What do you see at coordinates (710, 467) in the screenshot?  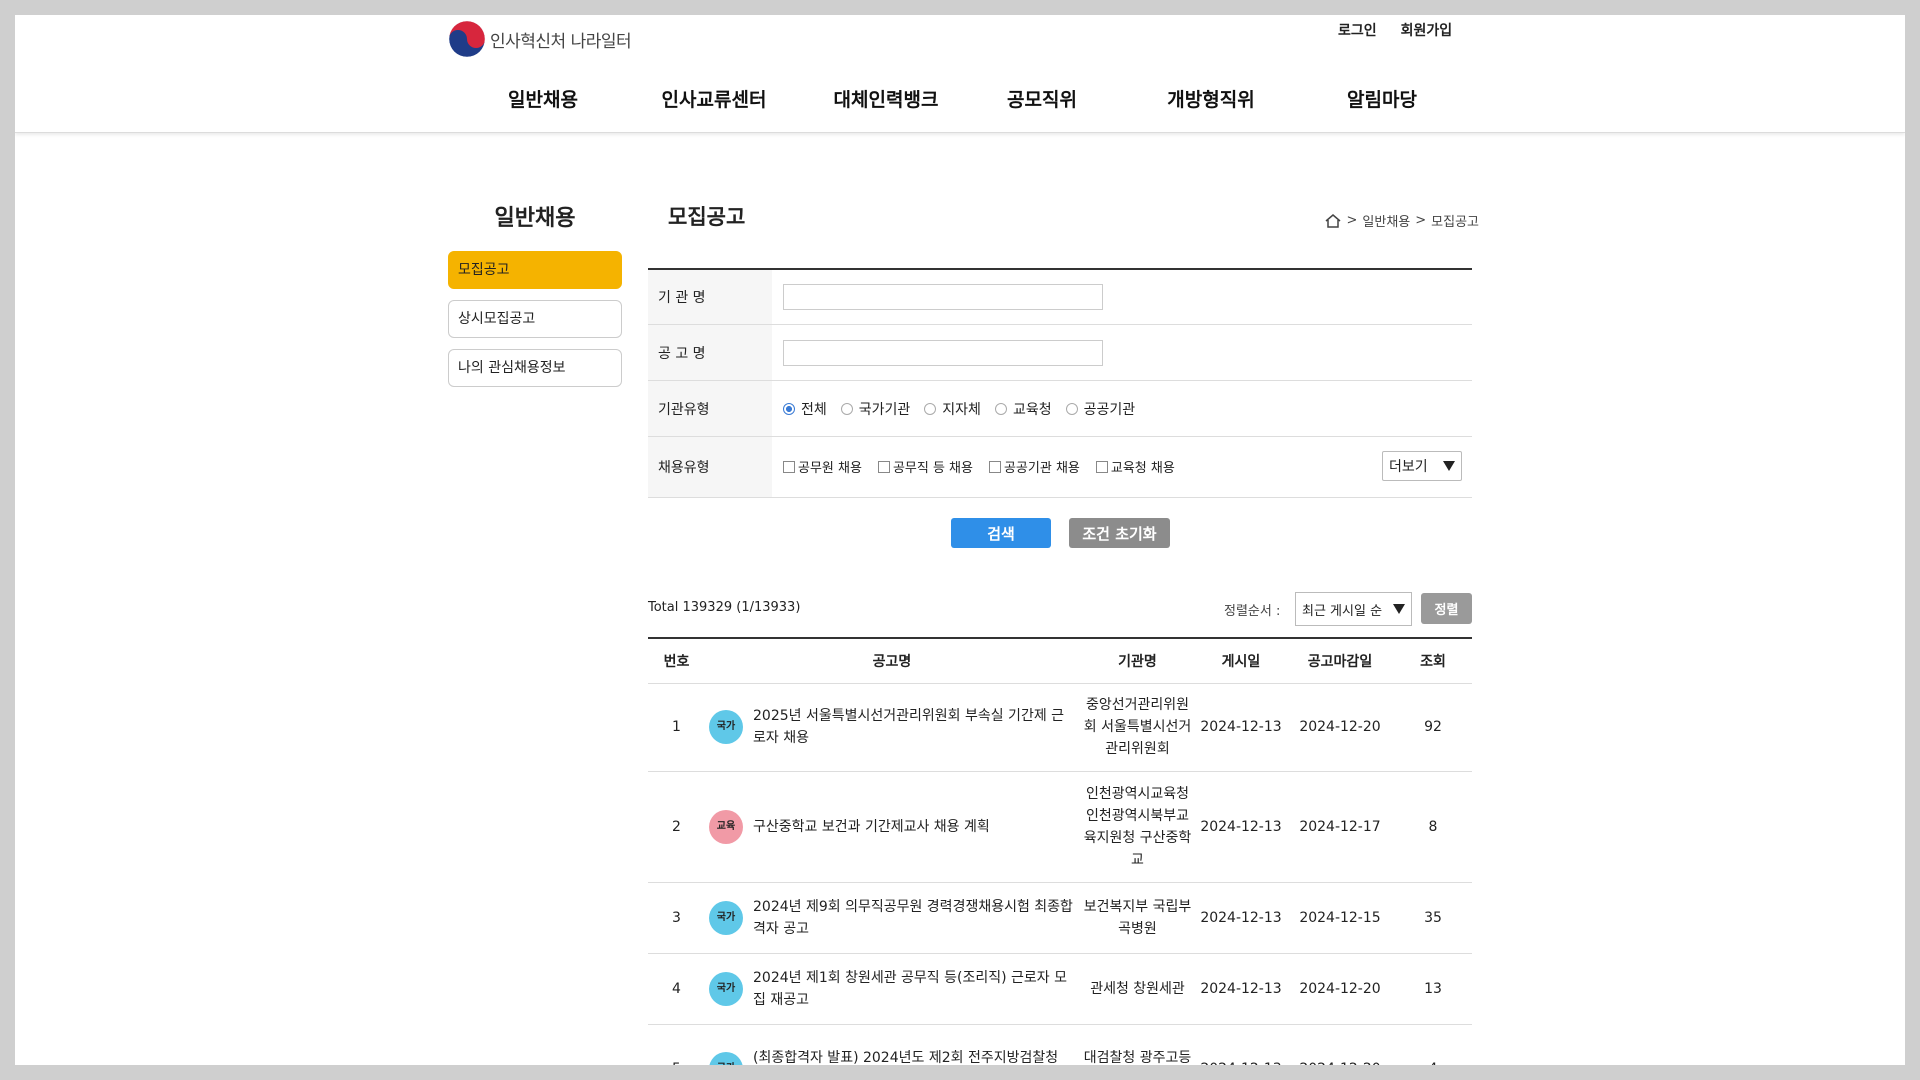 I see `hire-type-label: 채용유형` at bounding box center [710, 467].